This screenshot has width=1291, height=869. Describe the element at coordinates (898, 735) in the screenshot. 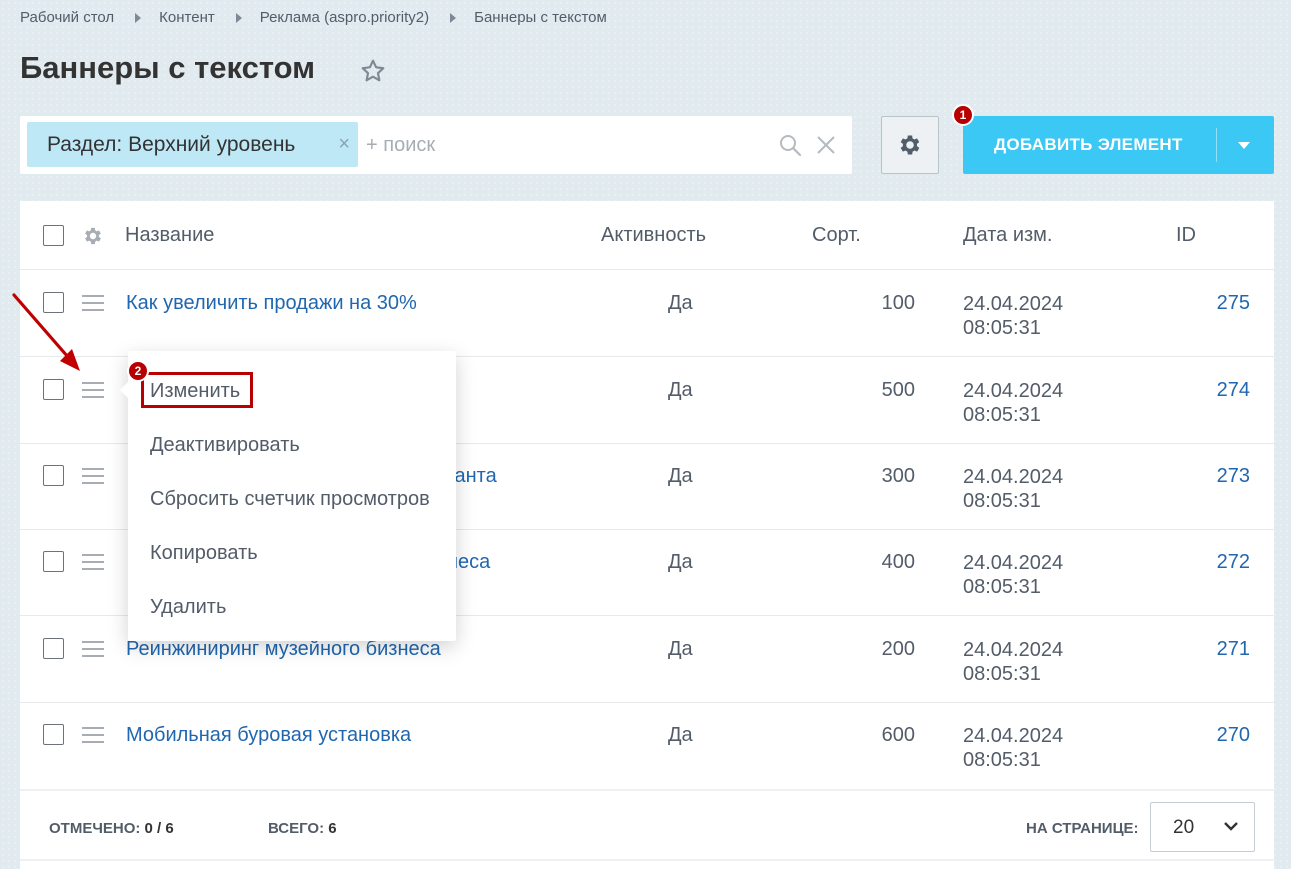

I see `row-sort: 600` at that location.